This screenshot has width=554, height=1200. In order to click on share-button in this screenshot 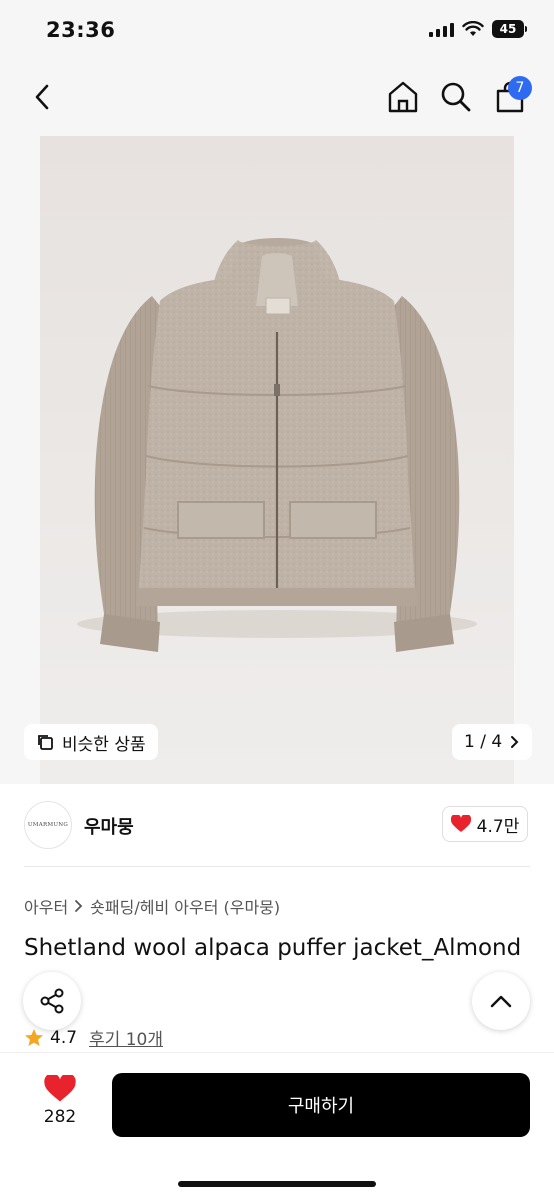, I will do `click(52, 1001)`.